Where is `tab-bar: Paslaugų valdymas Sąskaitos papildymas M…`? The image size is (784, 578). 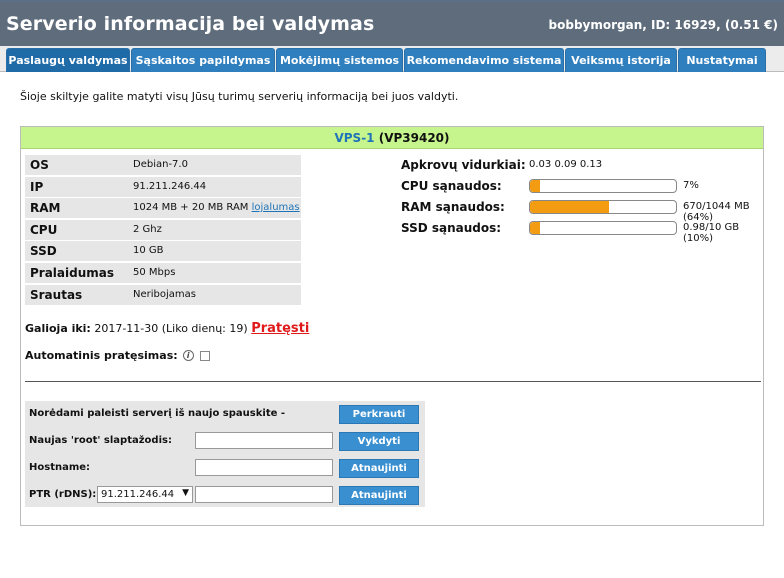
tab-bar: Paslaugų valdymas Sąskaitos papildymas M… is located at coordinates (392, 59).